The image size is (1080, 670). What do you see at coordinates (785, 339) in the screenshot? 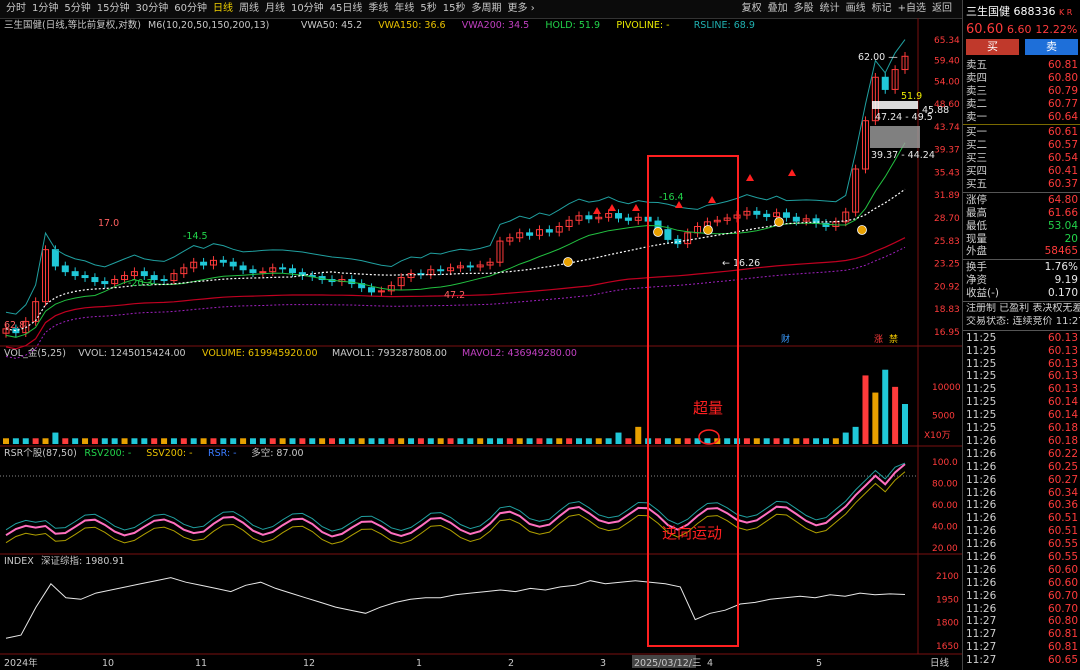
I see `event-marker: 财` at bounding box center [785, 339].